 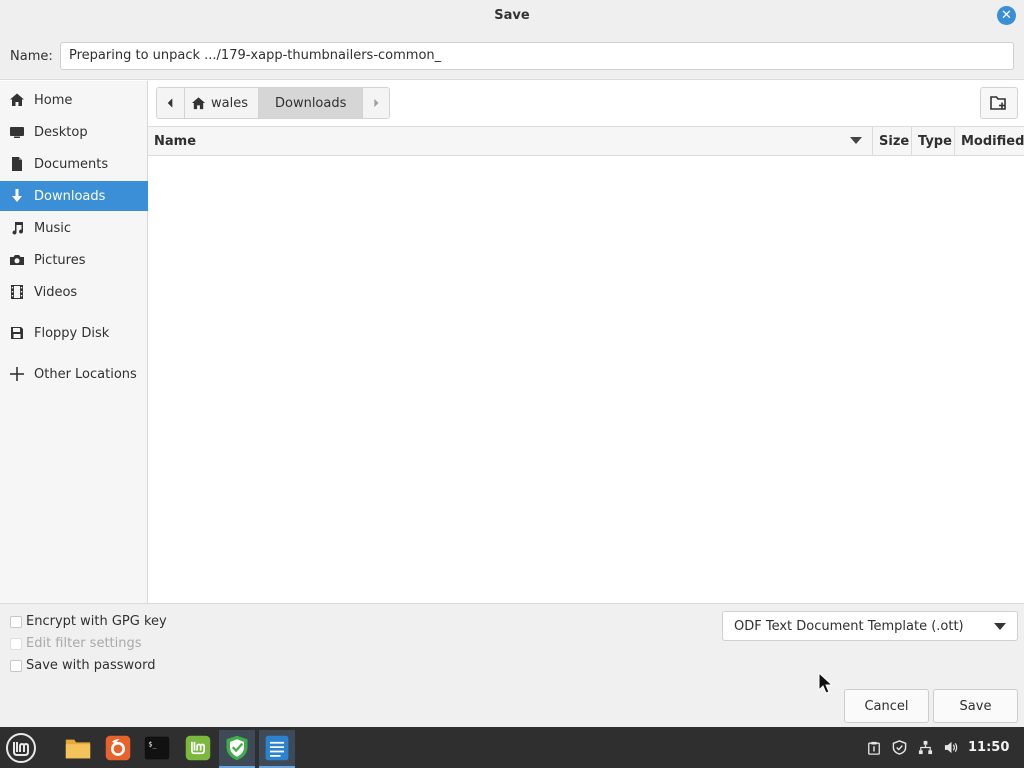 I want to click on dialog-title: Save, so click(x=512, y=15).